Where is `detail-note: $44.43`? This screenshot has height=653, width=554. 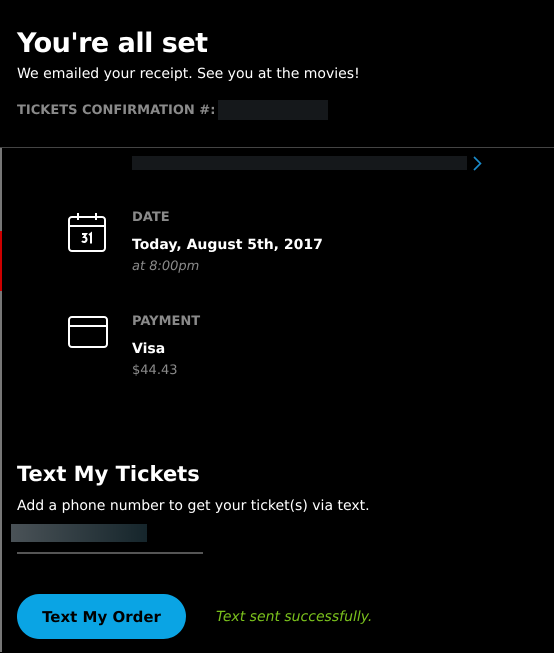 detail-note: $44.43 is located at coordinates (155, 370).